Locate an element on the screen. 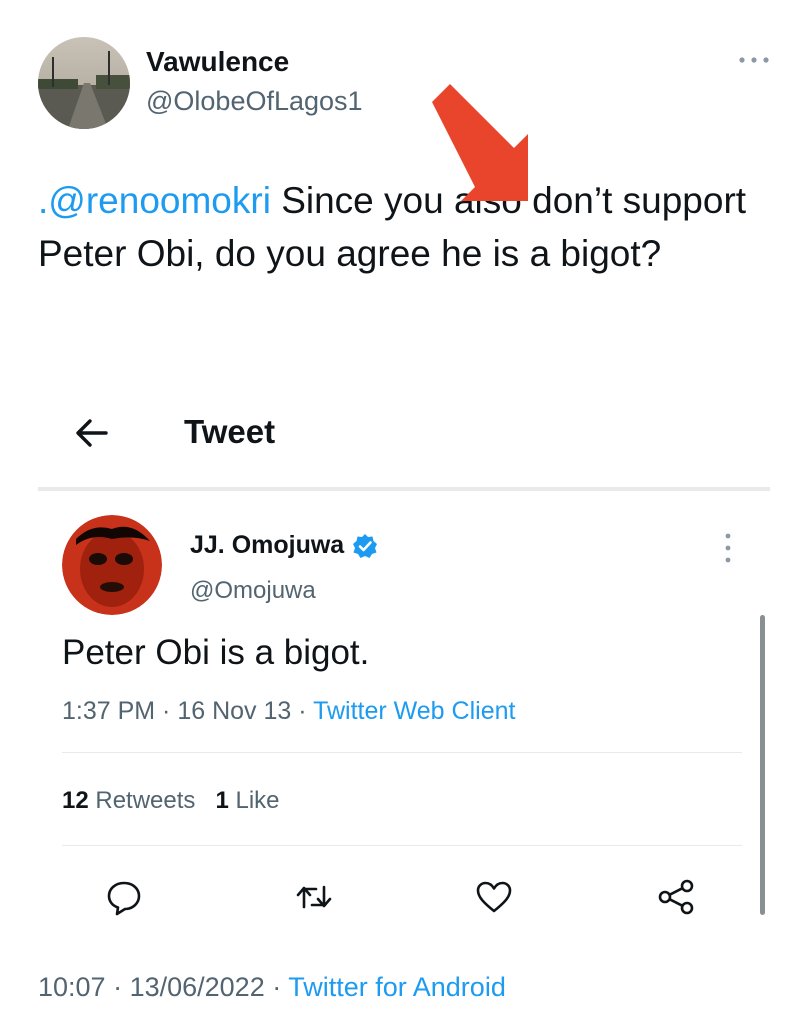 This screenshot has width=808, height=1024. likes-count: 1 is located at coordinates (222, 800).